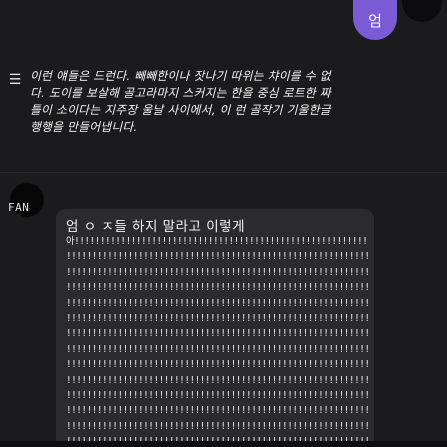  Describe the element at coordinates (422, 11) in the screenshot. I see `corner-avatar` at that location.